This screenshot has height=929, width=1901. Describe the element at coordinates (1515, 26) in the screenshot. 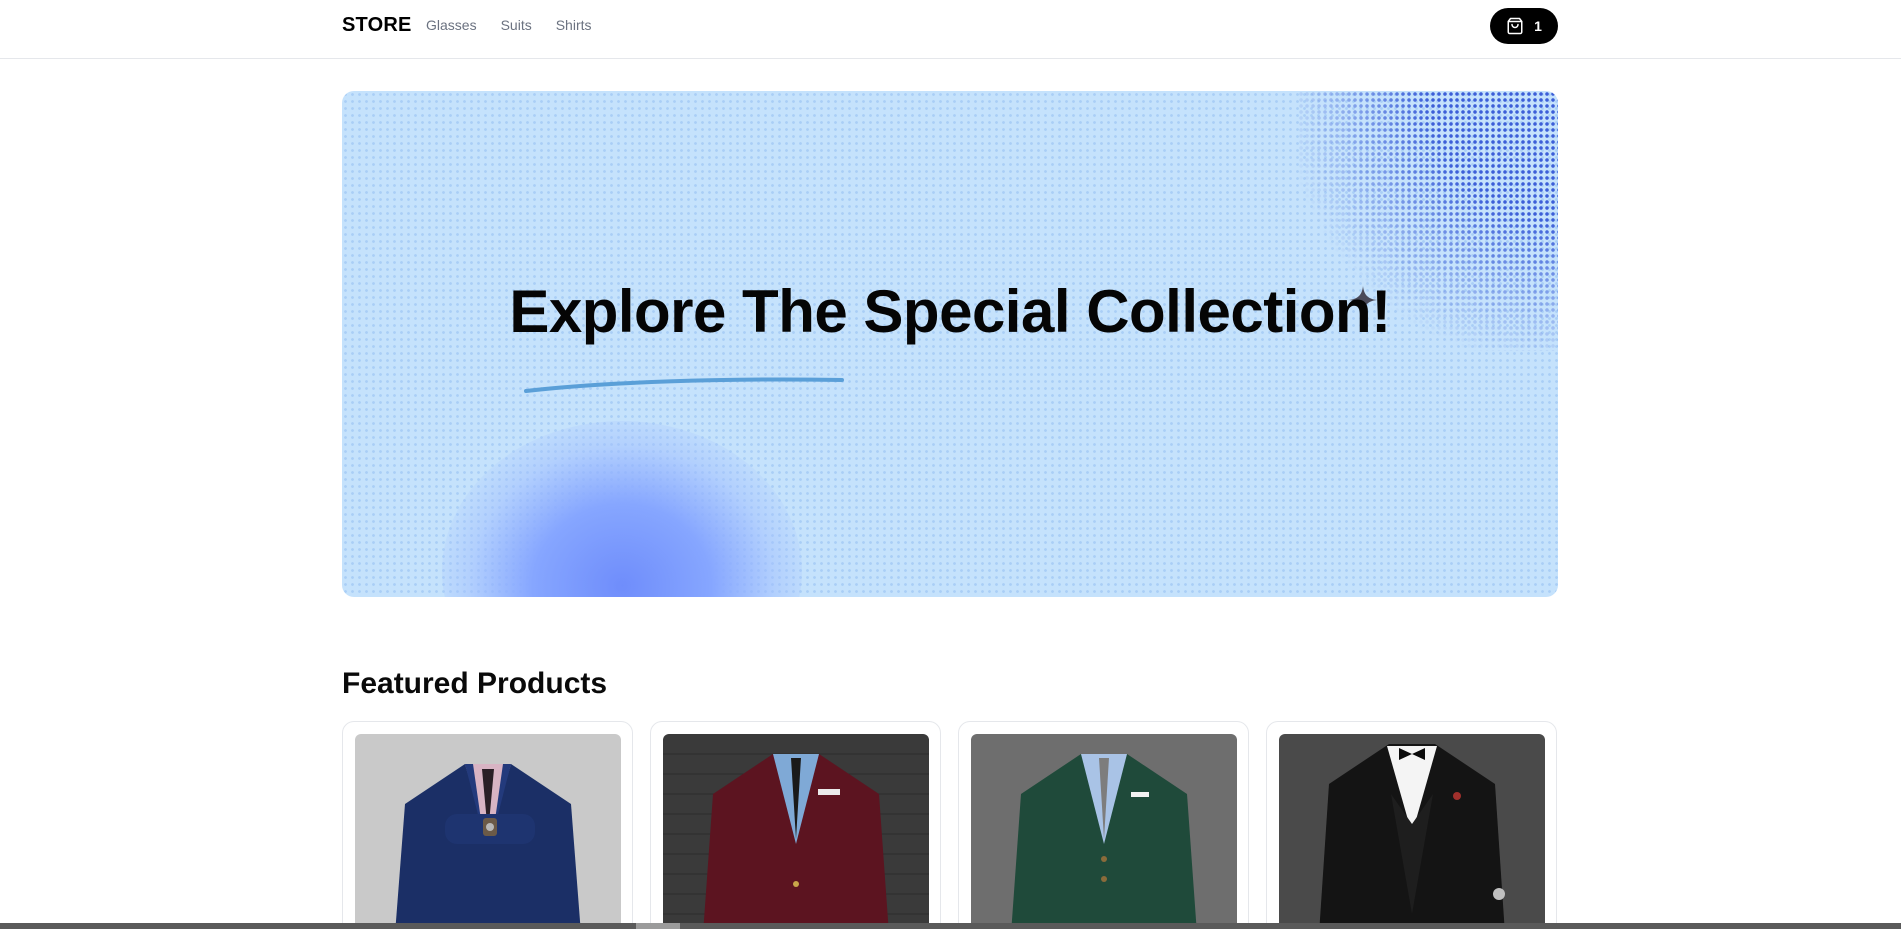

I see `shopping-bag-icon` at that location.